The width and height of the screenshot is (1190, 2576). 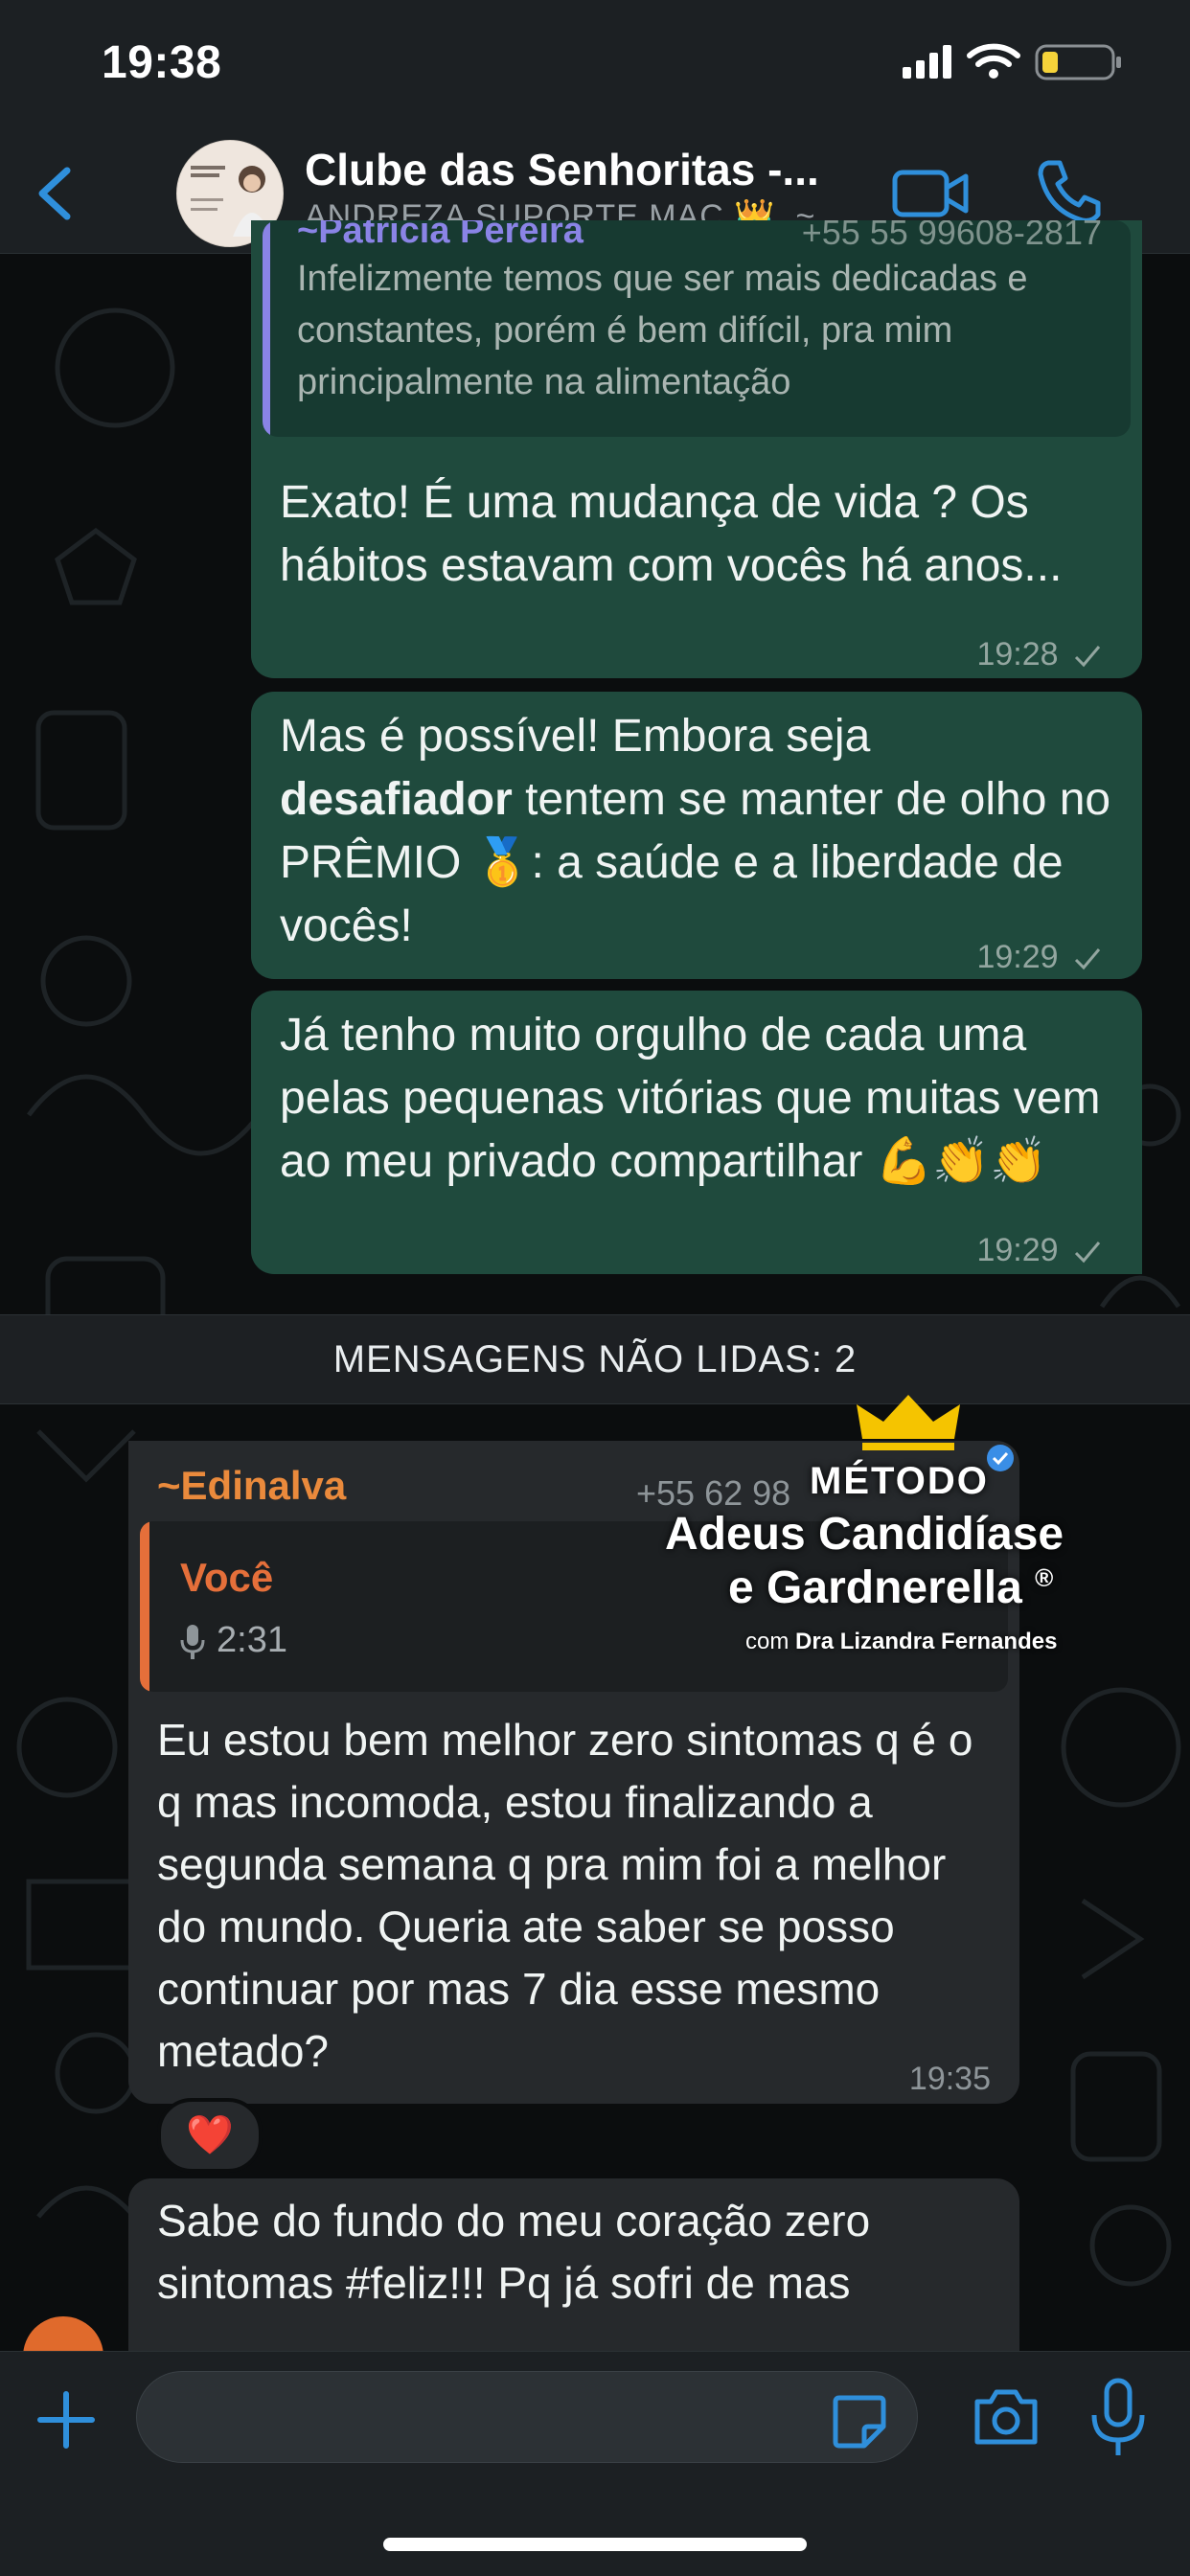 I want to click on message-input, so click(x=527, y=2417).